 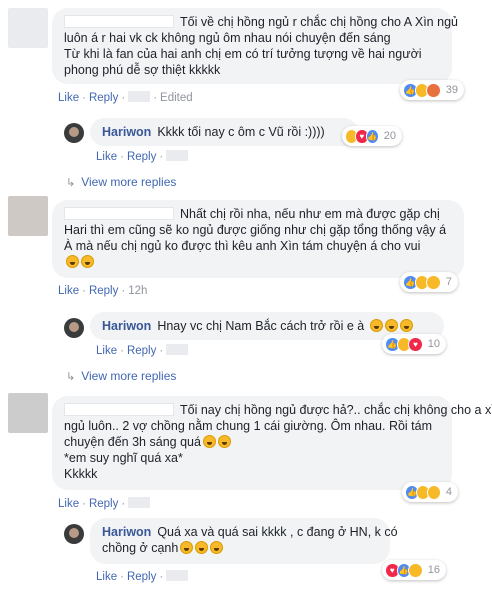 What do you see at coordinates (241, 132) in the screenshot?
I see `reply-text: Kkkk tối nay c ôm c Vũ rồi :))))` at bounding box center [241, 132].